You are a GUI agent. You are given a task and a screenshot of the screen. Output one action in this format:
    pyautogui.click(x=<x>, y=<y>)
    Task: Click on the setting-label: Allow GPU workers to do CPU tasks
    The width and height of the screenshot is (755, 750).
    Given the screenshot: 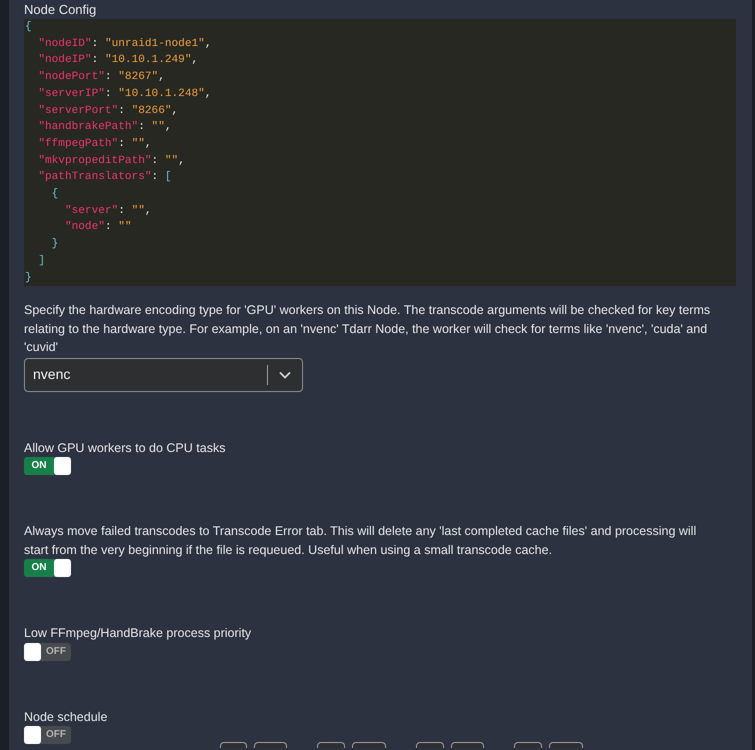 What is the action you would take?
    pyautogui.click(x=125, y=448)
    